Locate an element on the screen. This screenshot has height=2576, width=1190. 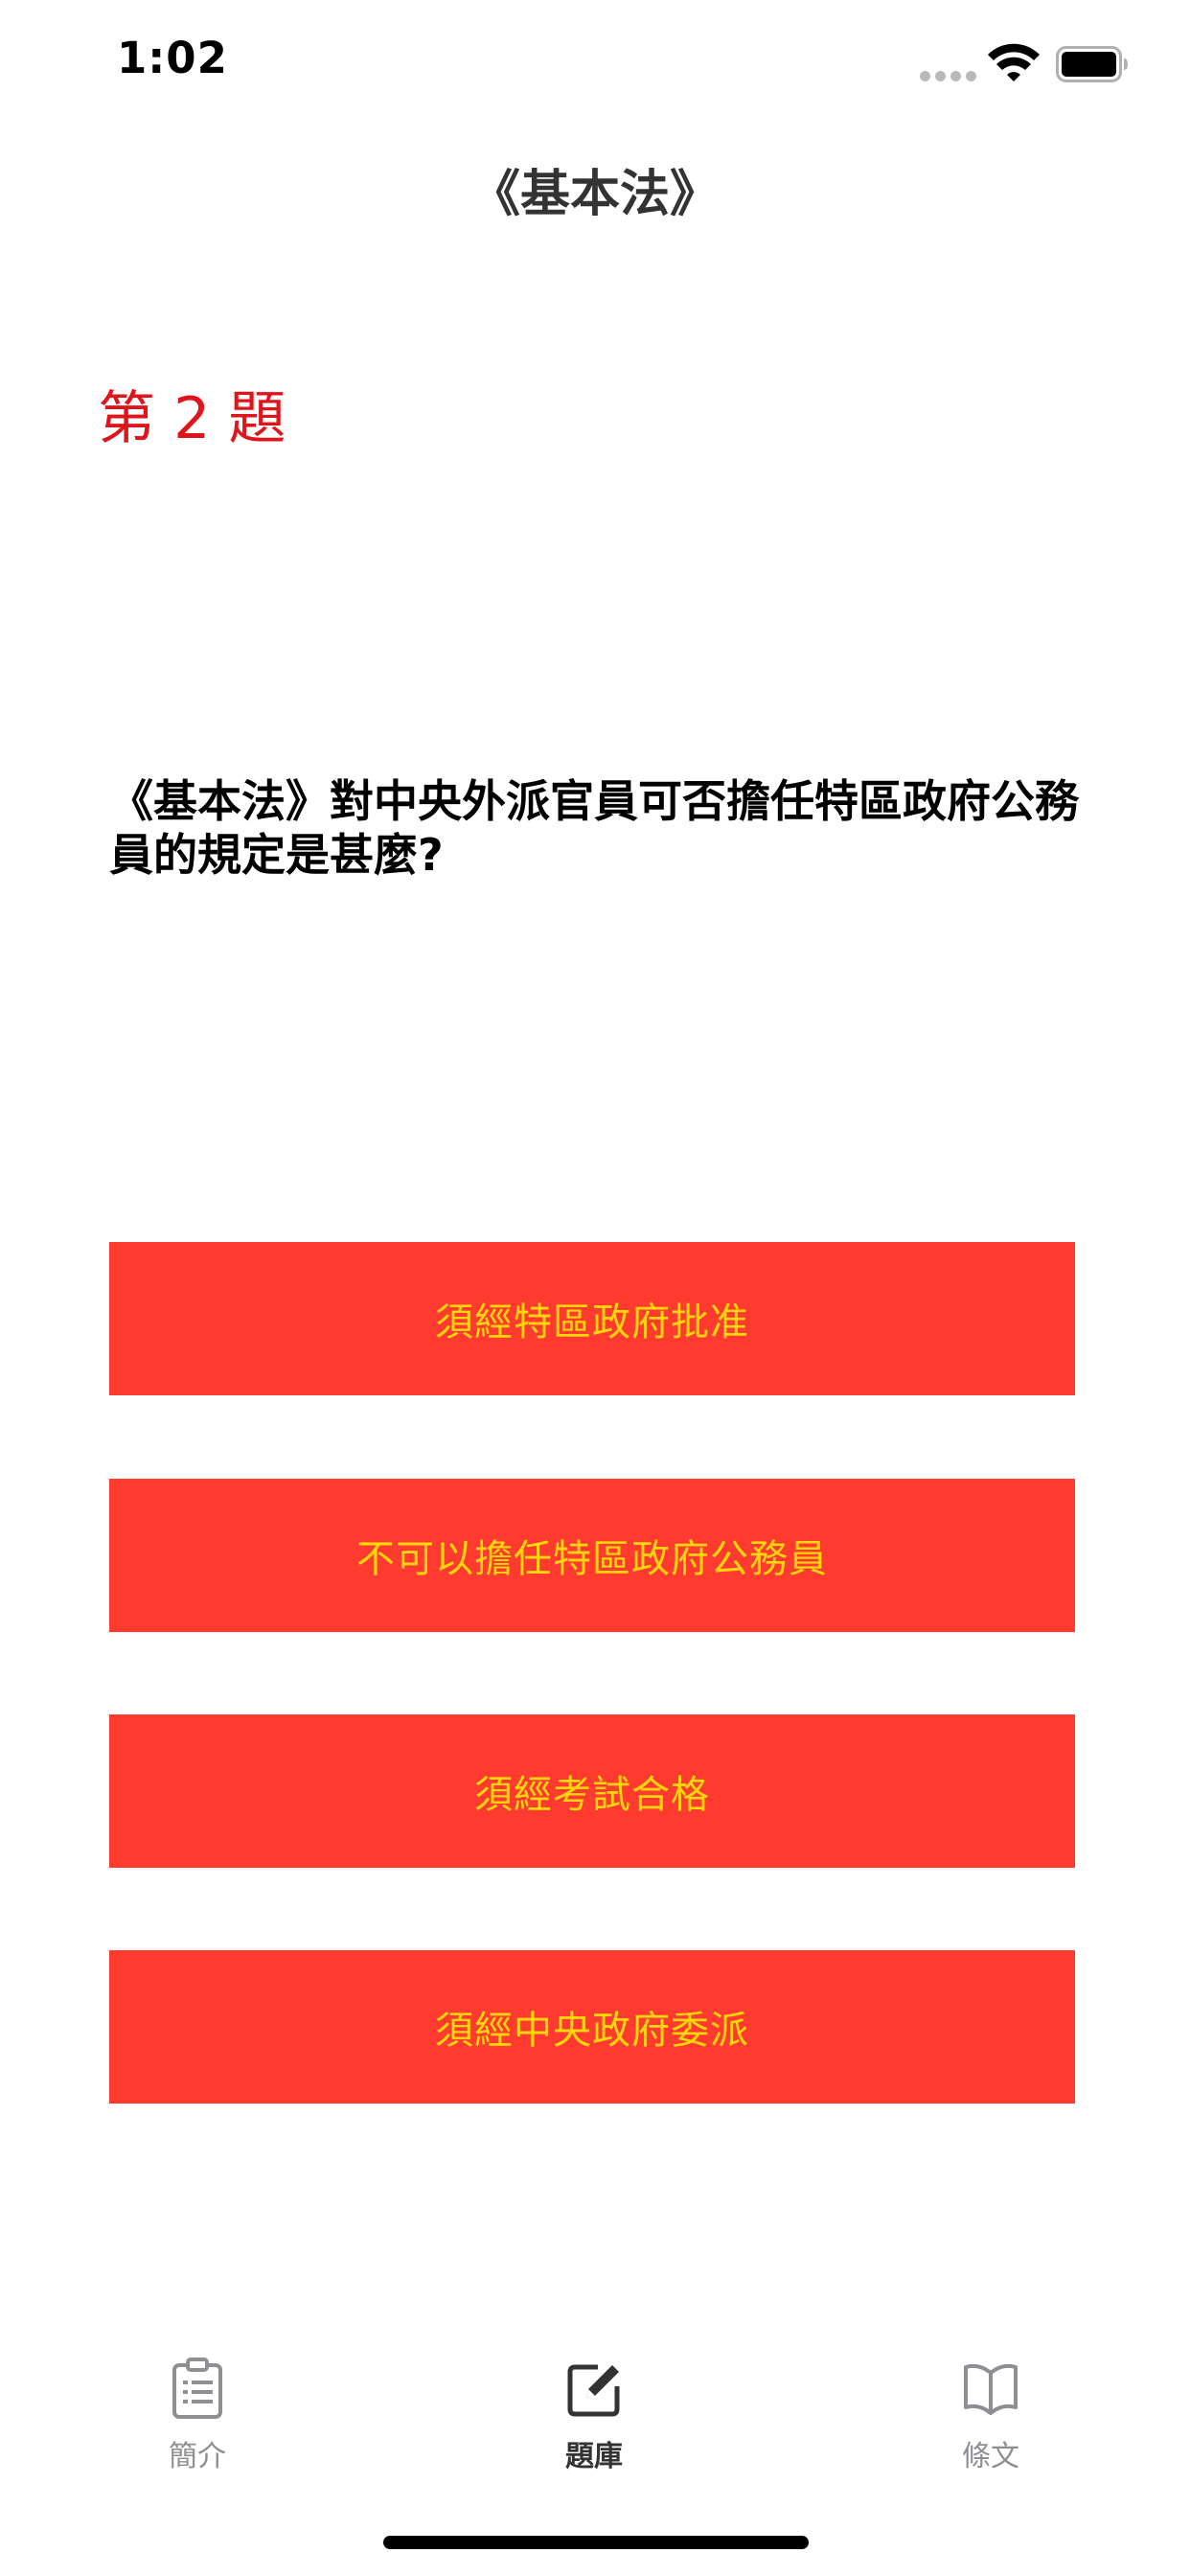
battery-icon is located at coordinates (1092, 64).